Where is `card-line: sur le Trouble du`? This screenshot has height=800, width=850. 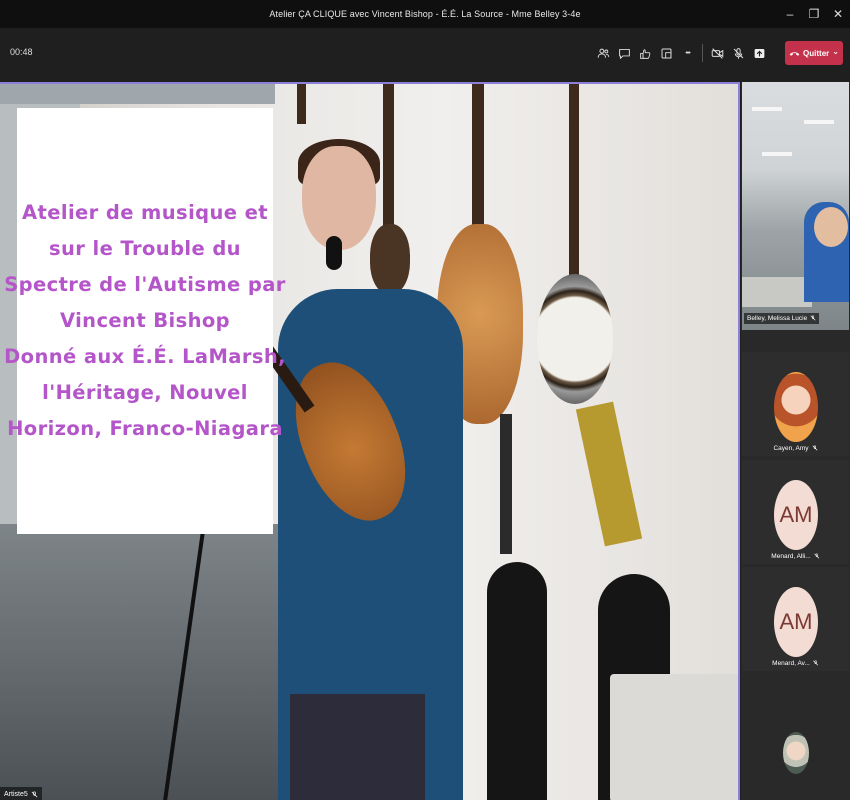 card-line: sur le Trouble du is located at coordinates (145, 249).